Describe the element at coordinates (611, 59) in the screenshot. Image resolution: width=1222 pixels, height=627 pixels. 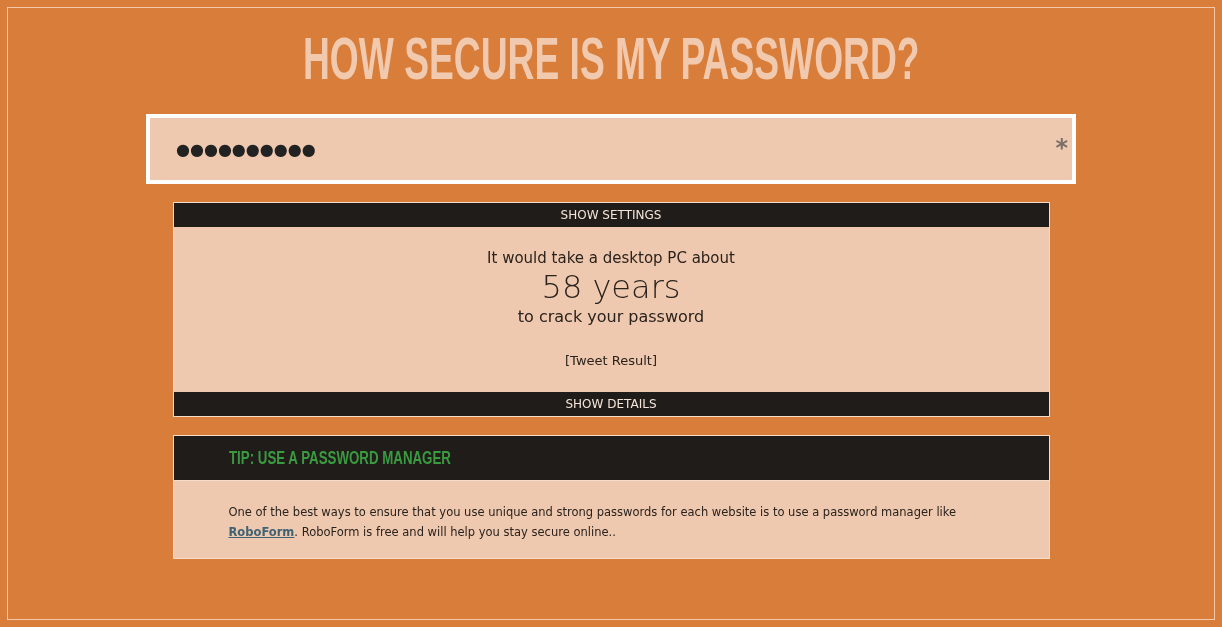
I see `page-title: HOW SECURE IS MY PASSWORD?` at that location.